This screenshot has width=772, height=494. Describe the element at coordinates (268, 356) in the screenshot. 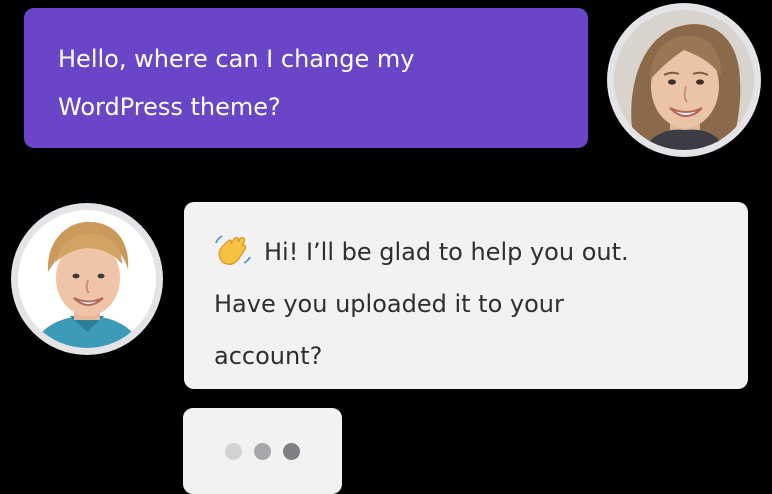

I see `agent-message-line-3: account?` at that location.